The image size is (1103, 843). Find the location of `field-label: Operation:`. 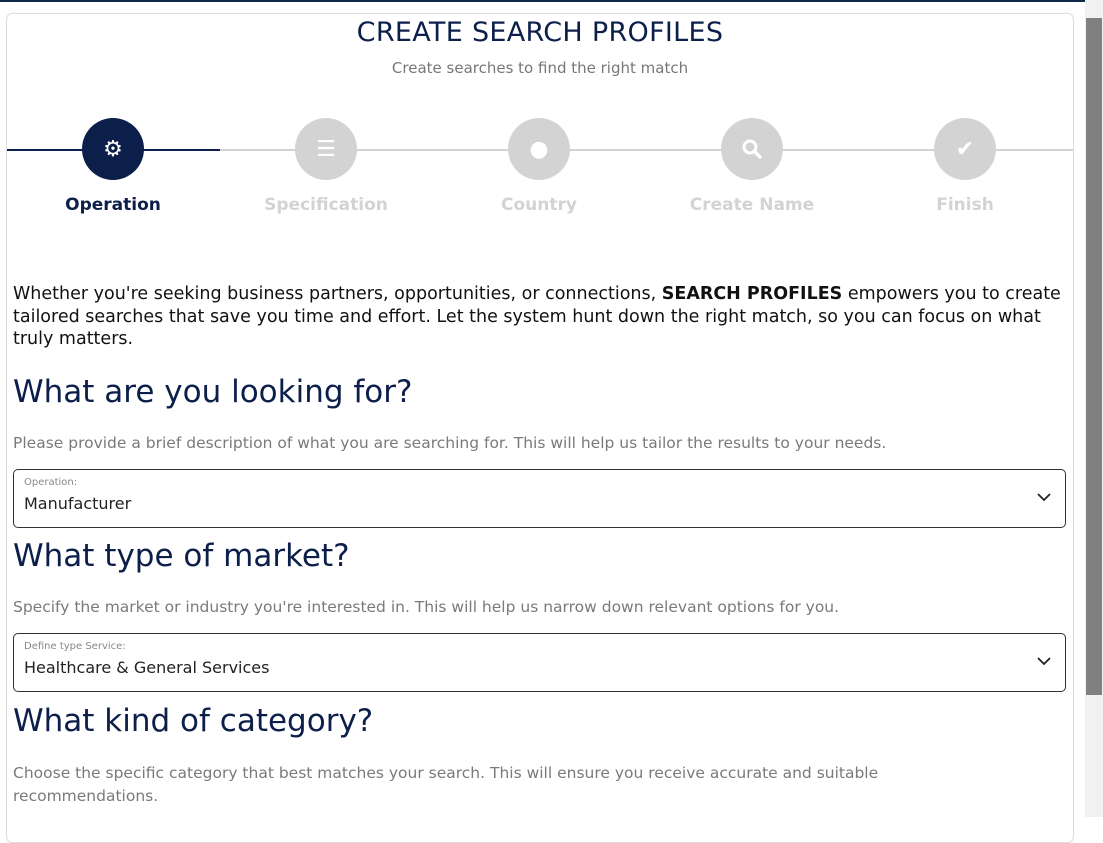

field-label: Operation: is located at coordinates (51, 482).